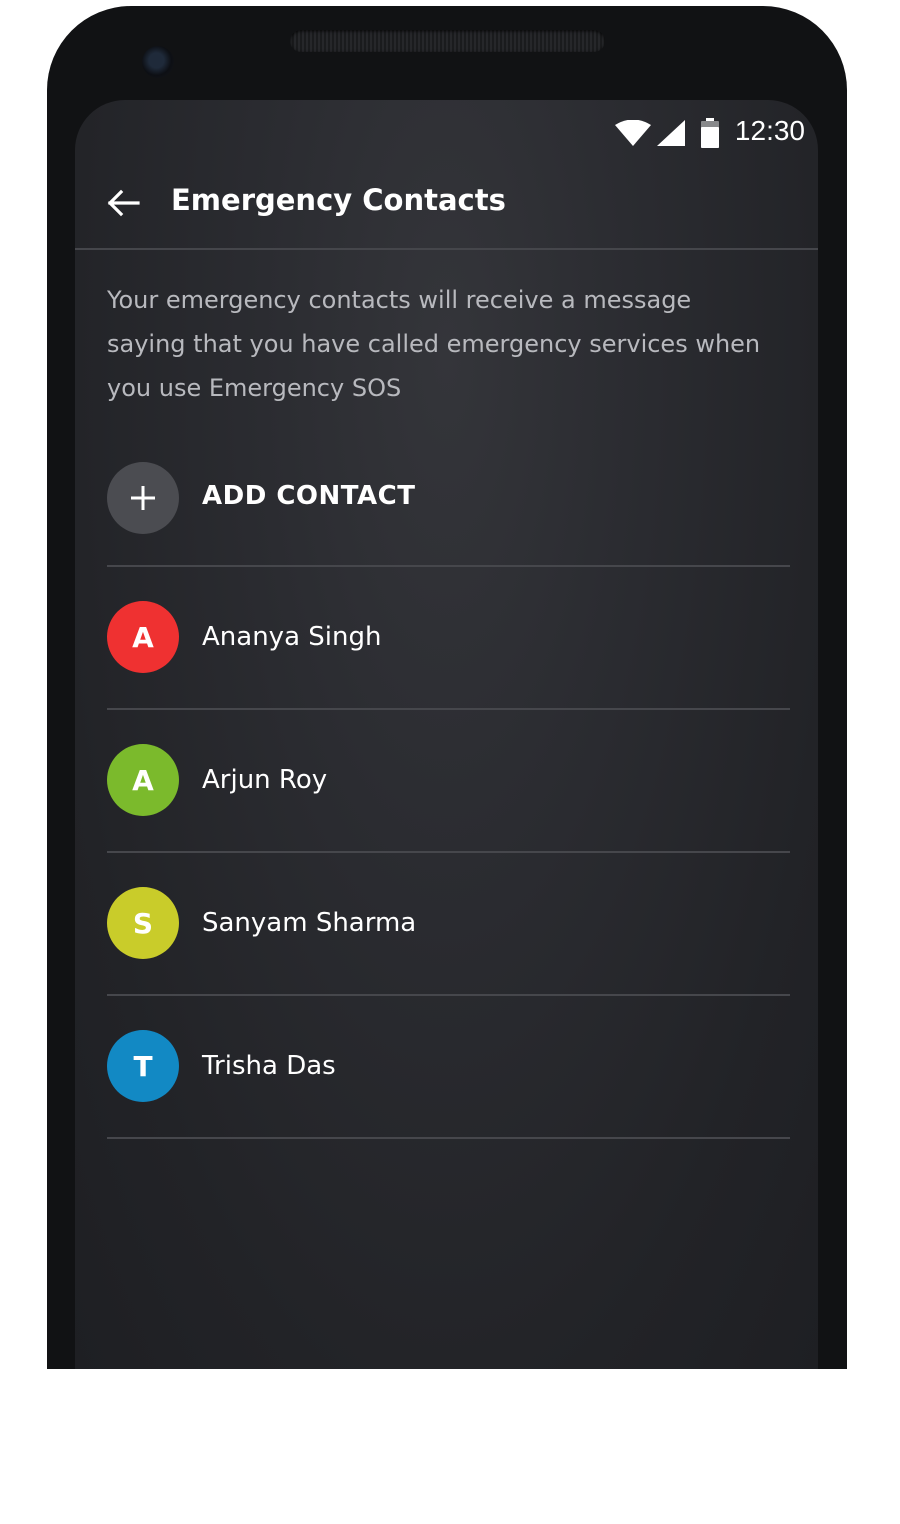 This screenshot has height=1524, width=900. Describe the element at coordinates (448, 924) in the screenshot. I see `contact-row-sanyam-sharma: S Sanyam Sharma` at that location.